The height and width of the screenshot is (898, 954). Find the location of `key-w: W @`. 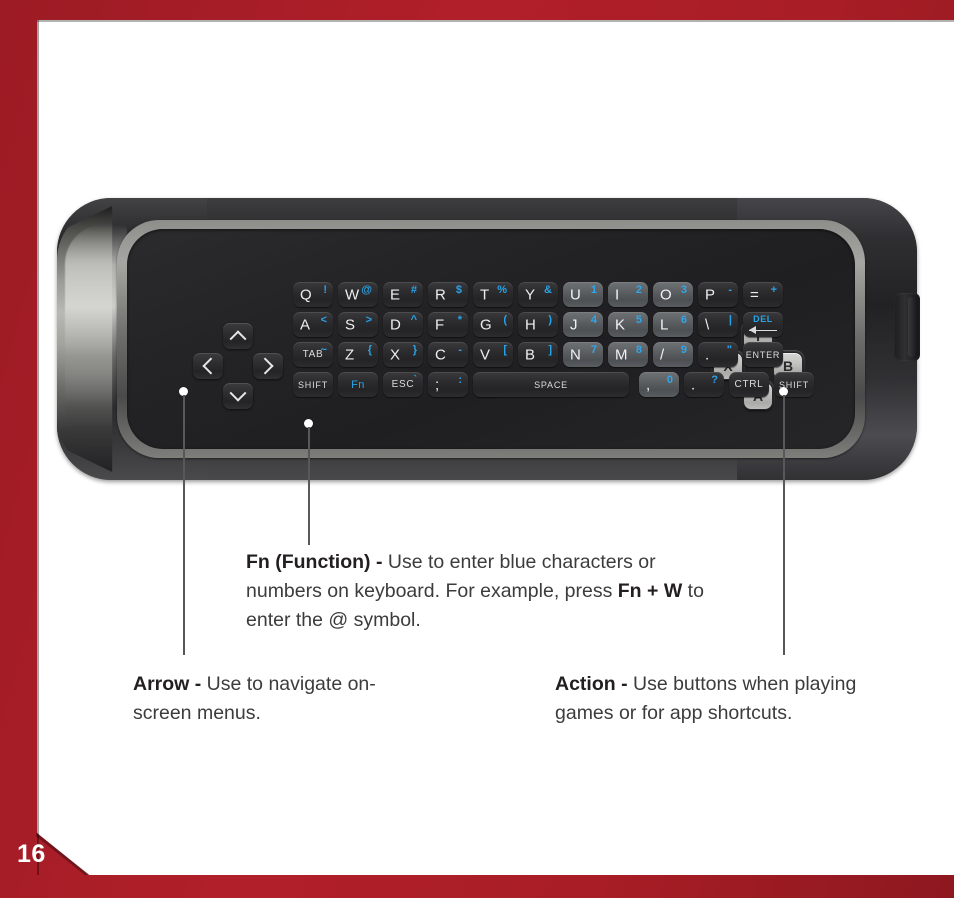

key-w: W @ is located at coordinates (358, 294).